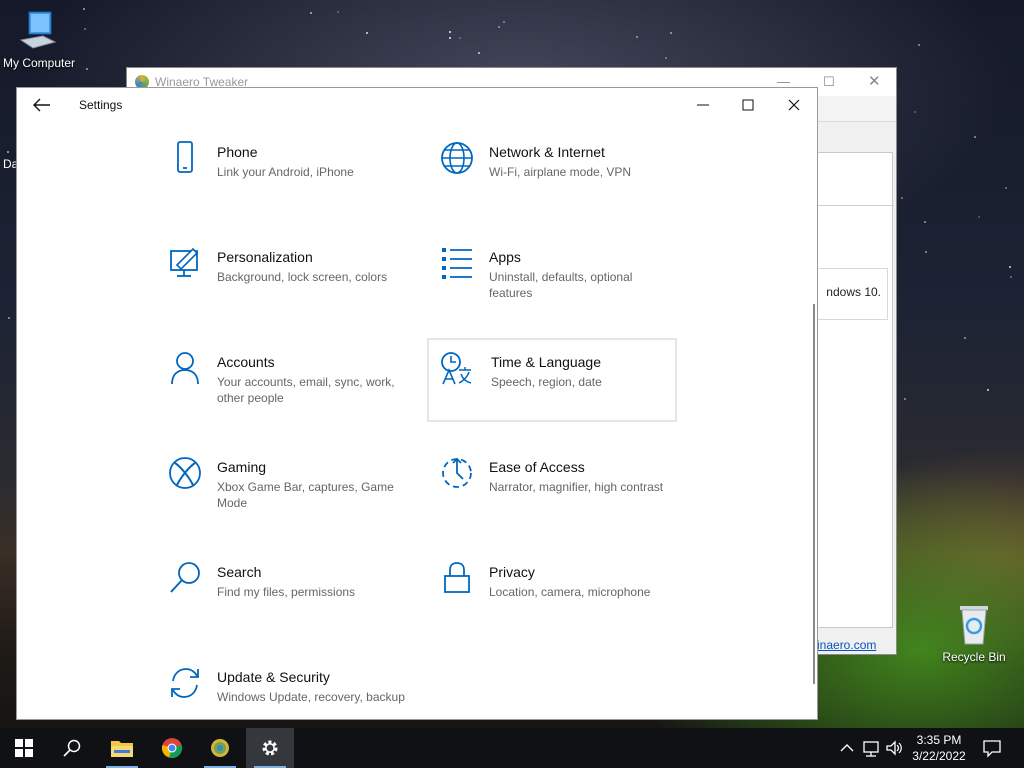  What do you see at coordinates (512, 572) in the screenshot?
I see `tile-title: Privacy` at bounding box center [512, 572].